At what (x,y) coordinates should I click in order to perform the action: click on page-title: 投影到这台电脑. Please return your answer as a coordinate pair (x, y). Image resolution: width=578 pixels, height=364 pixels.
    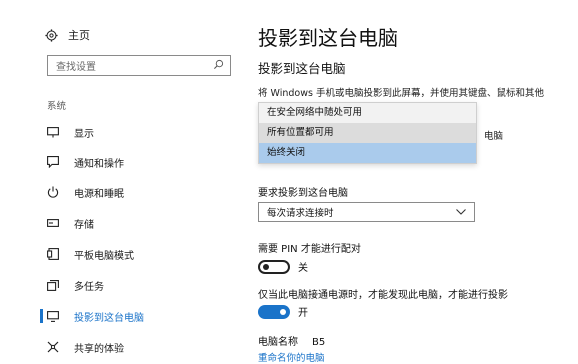
    Looking at the image, I should click on (328, 38).